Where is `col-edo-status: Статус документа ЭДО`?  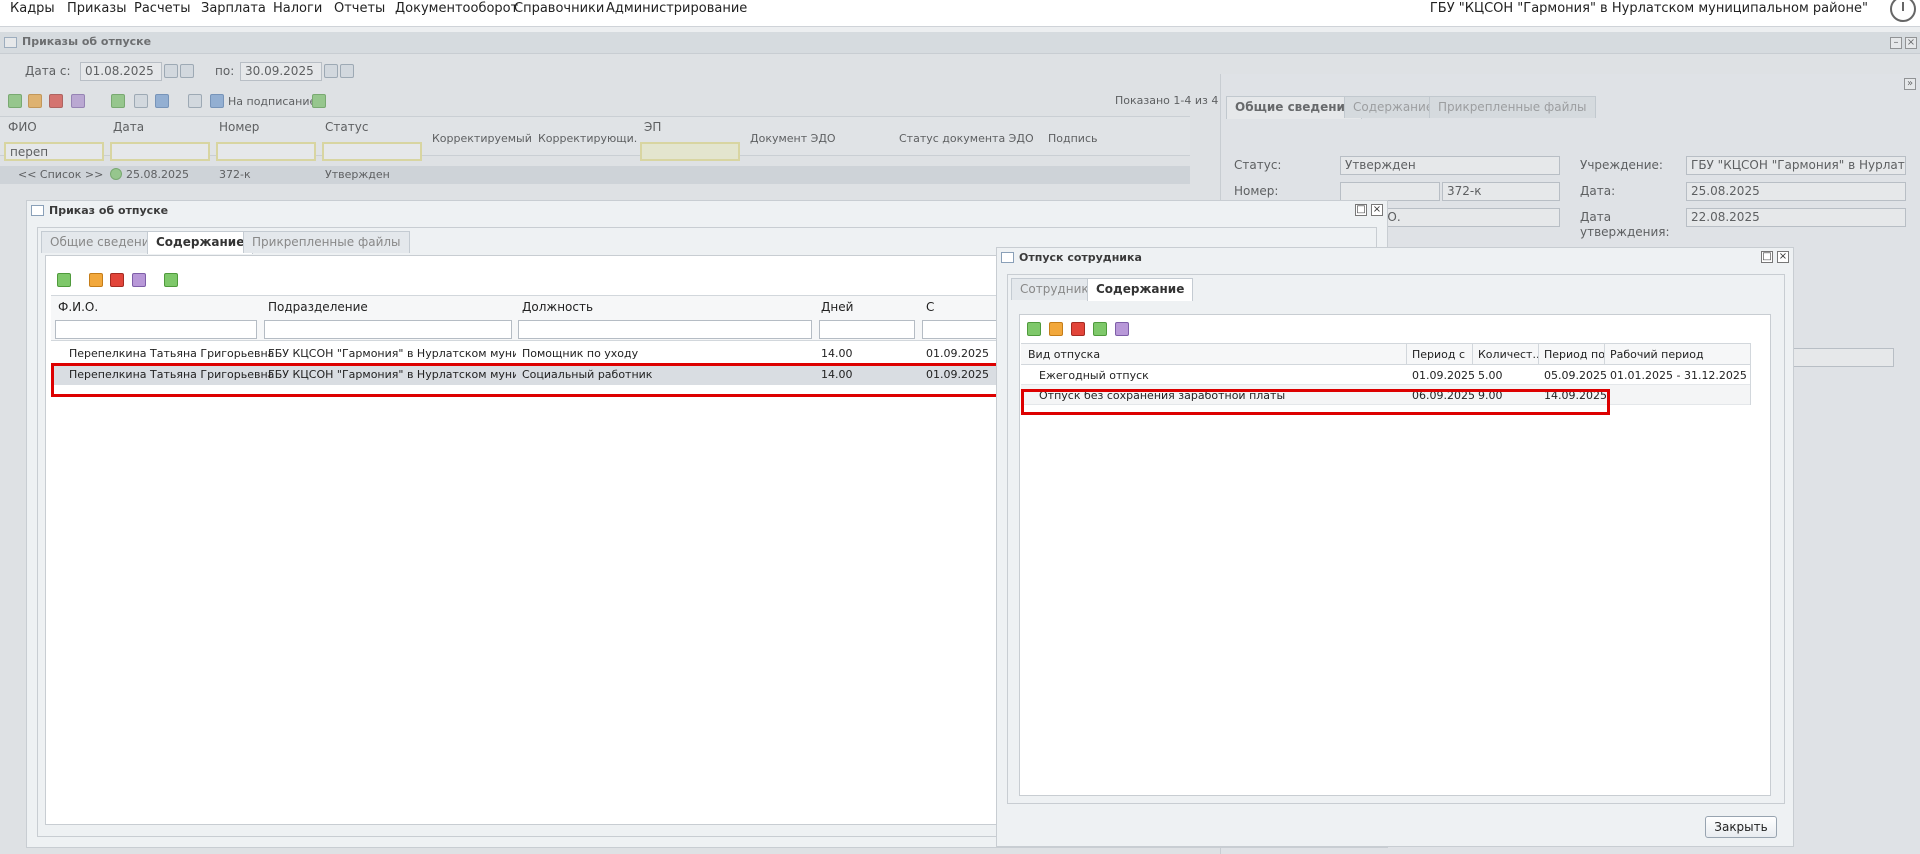
col-edo-status: Статус документа ЭДО is located at coordinates (966, 138).